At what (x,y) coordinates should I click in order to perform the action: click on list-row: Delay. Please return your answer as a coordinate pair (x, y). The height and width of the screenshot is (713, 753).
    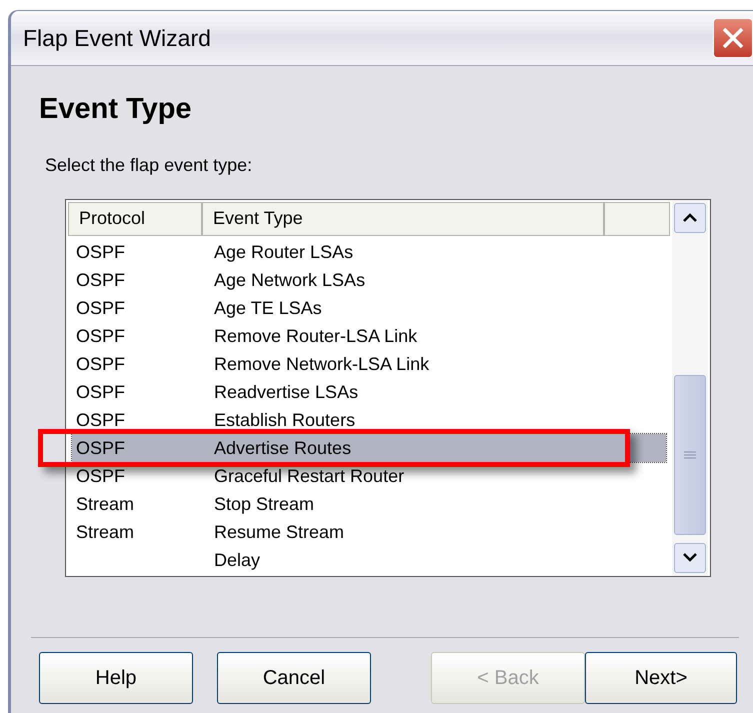
    Looking at the image, I should click on (369, 560).